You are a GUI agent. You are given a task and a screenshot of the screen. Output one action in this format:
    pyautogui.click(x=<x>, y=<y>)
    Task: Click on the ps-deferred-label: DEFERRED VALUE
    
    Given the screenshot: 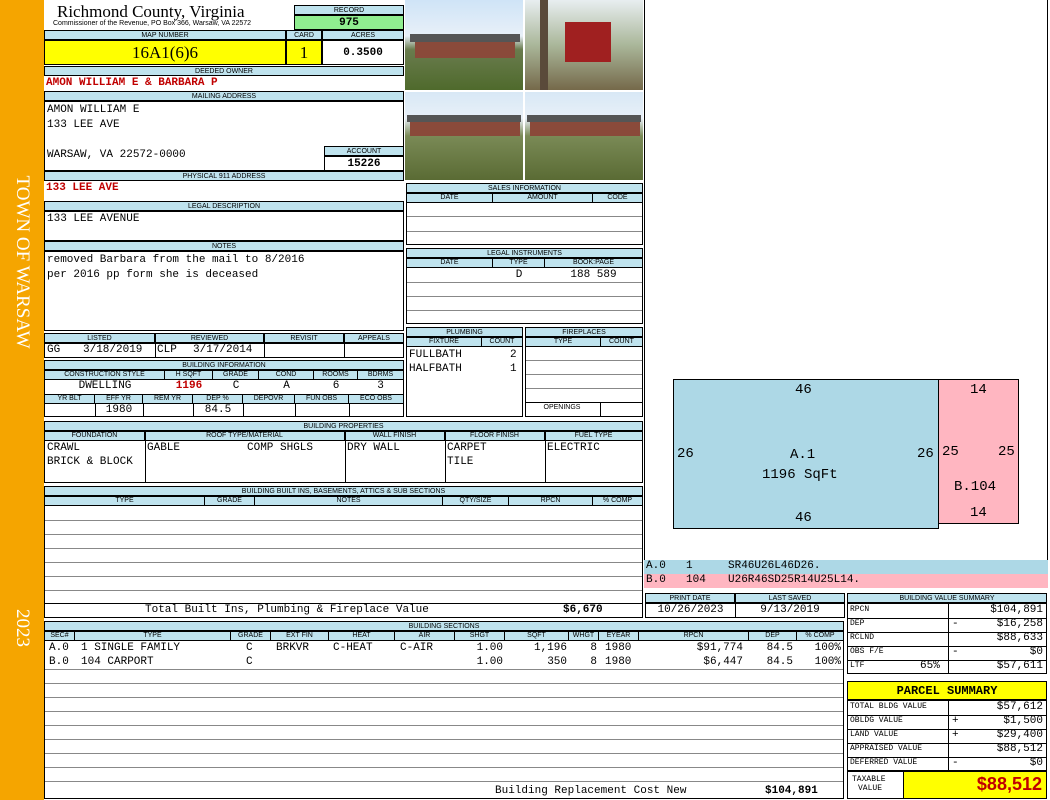 What is the action you would take?
    pyautogui.click(x=884, y=762)
    